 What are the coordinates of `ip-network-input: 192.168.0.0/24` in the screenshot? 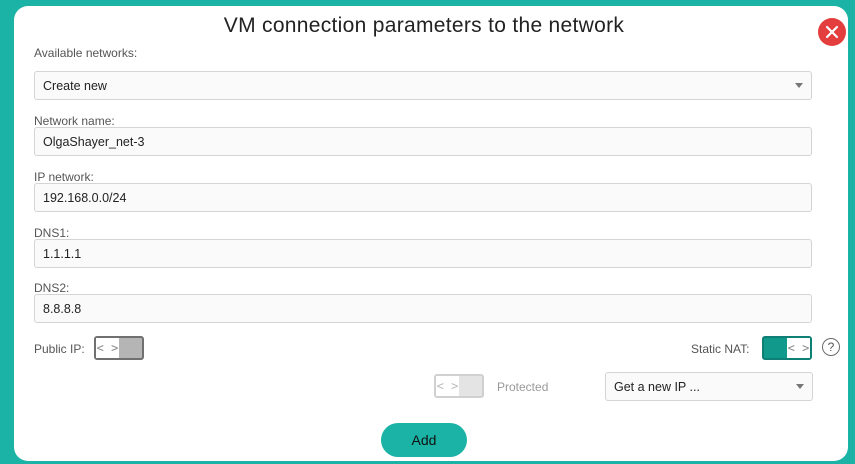 It's located at (423, 197).